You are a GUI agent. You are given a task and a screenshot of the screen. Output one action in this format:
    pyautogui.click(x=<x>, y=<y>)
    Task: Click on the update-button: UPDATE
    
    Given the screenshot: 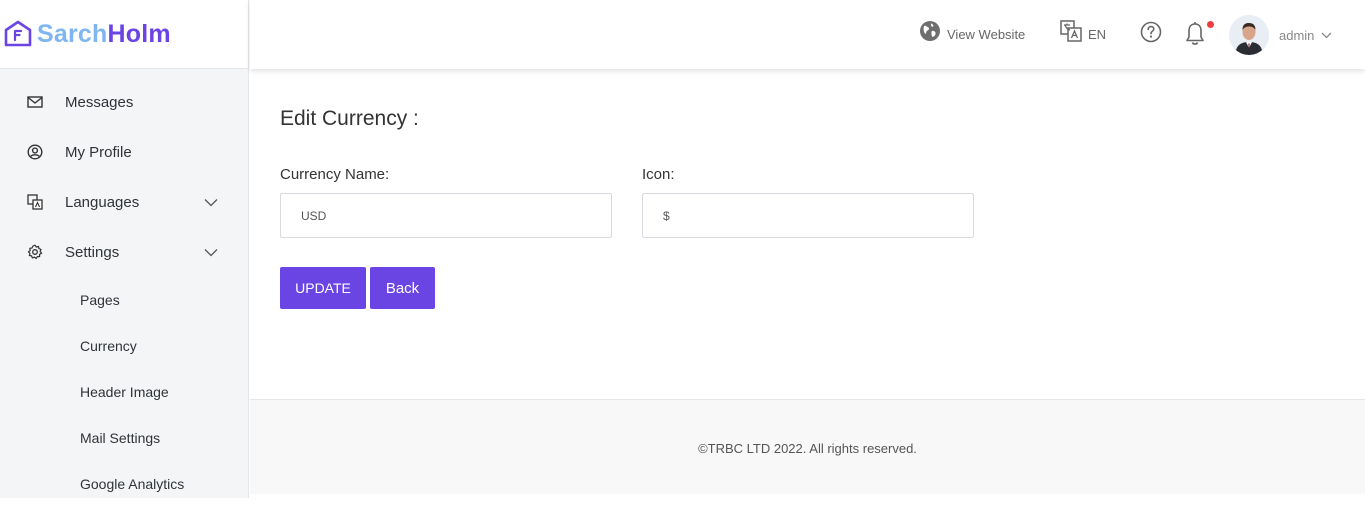 What is the action you would take?
    pyautogui.click(x=323, y=288)
    